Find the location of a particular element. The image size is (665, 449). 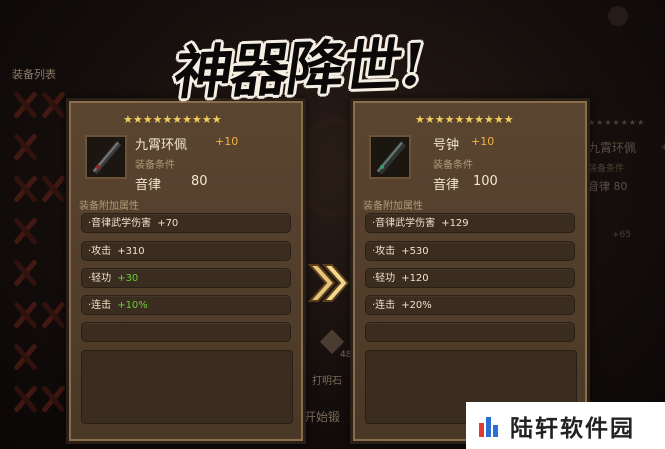

background-stars: ★★★★★★★ is located at coordinates (617, 122).